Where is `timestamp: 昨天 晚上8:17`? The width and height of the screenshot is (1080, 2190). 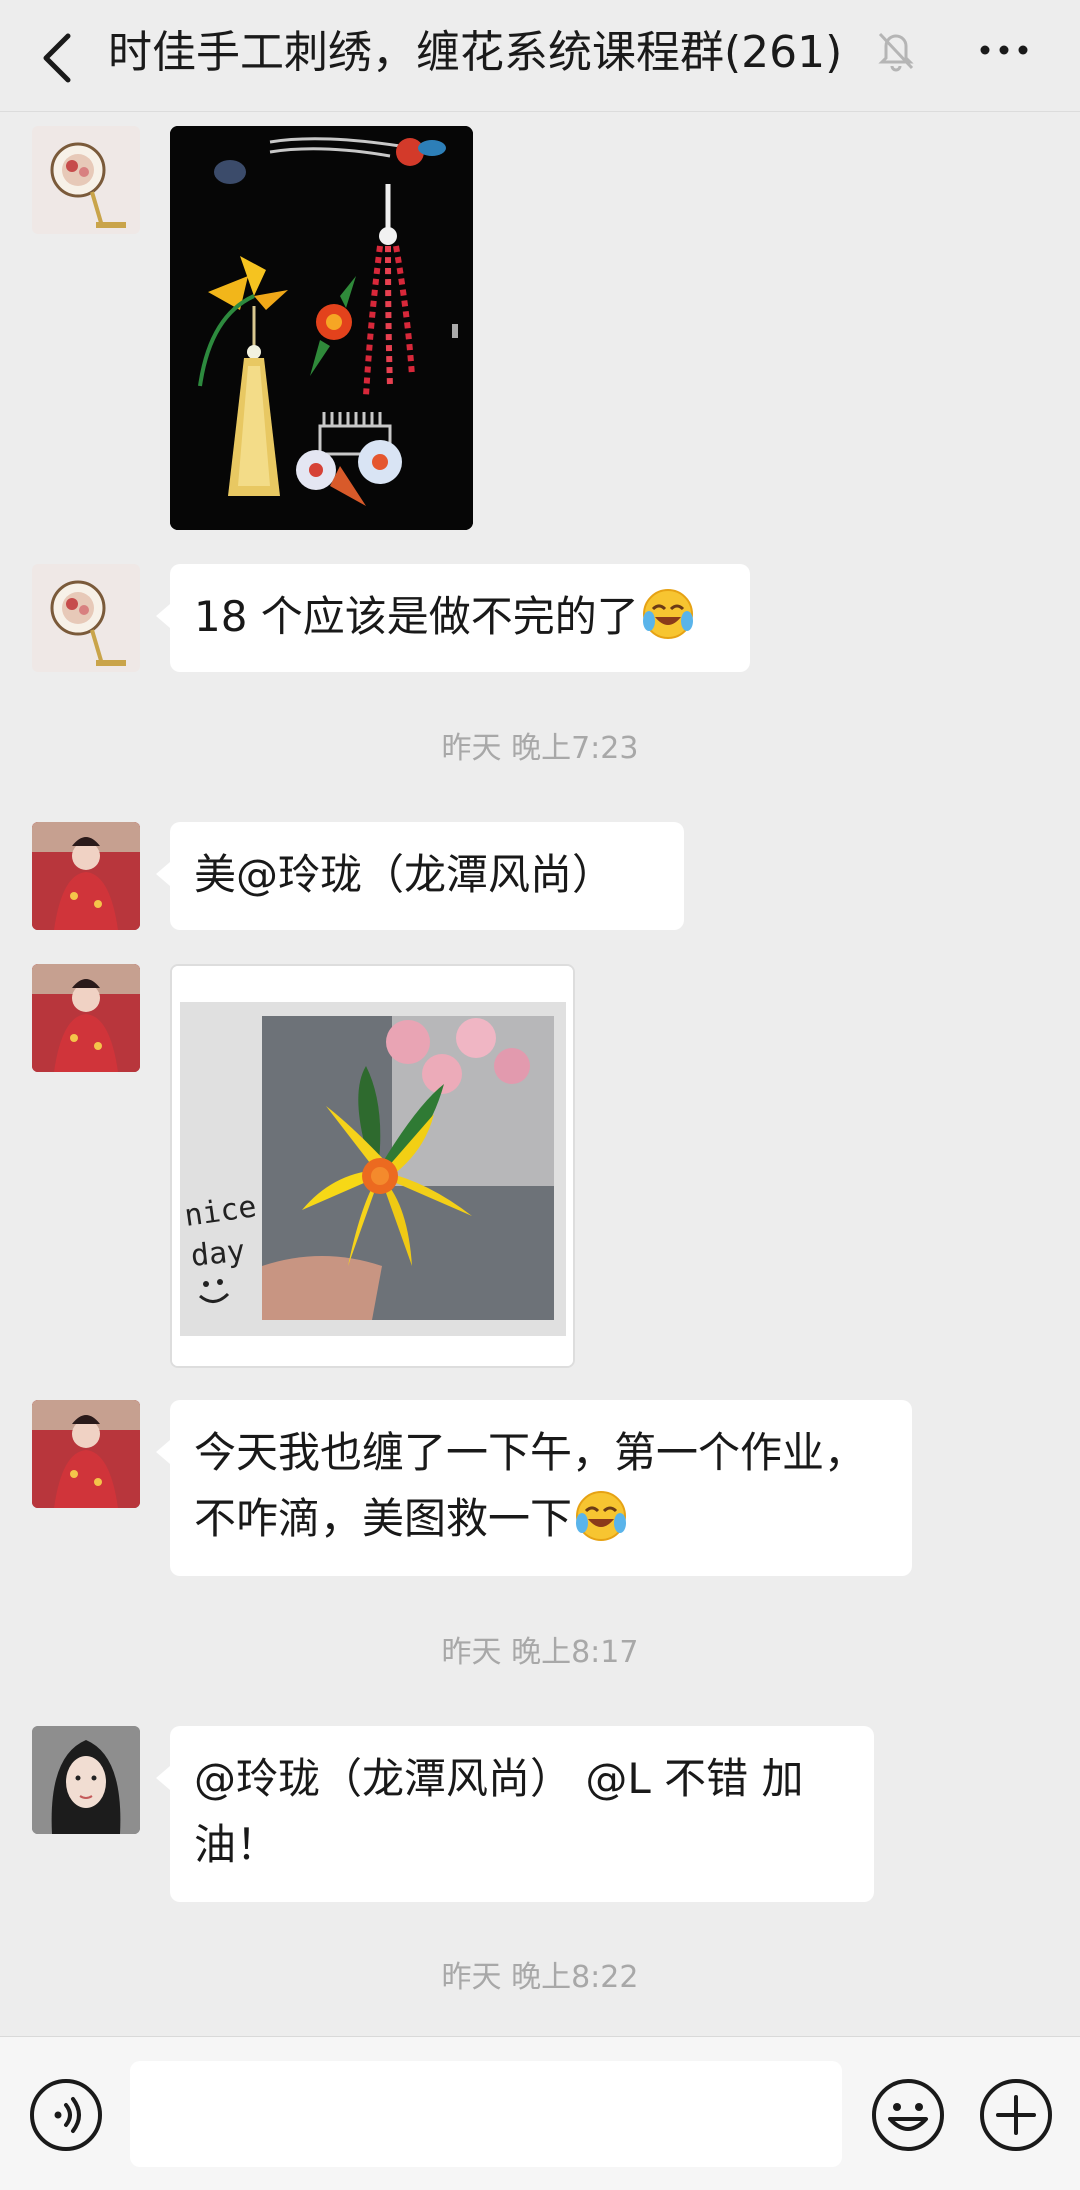
timestamp: 昨天 晚上8:17 is located at coordinates (540, 1652).